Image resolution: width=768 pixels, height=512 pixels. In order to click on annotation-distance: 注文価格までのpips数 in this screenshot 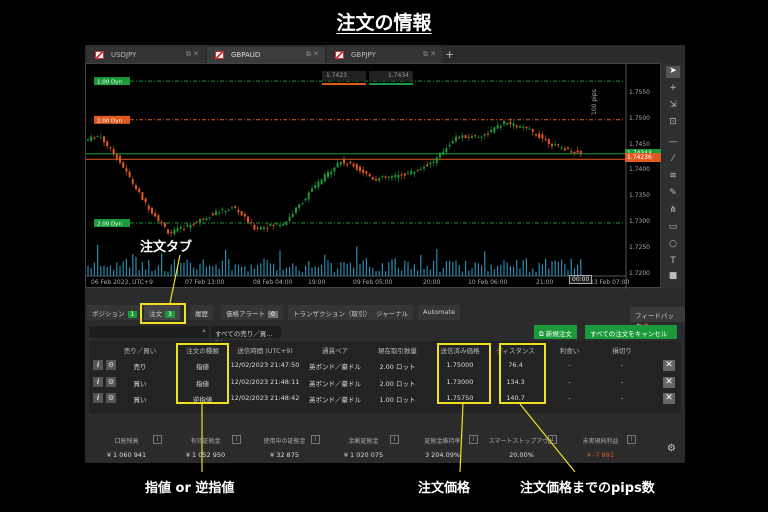, I will do `click(587, 488)`.